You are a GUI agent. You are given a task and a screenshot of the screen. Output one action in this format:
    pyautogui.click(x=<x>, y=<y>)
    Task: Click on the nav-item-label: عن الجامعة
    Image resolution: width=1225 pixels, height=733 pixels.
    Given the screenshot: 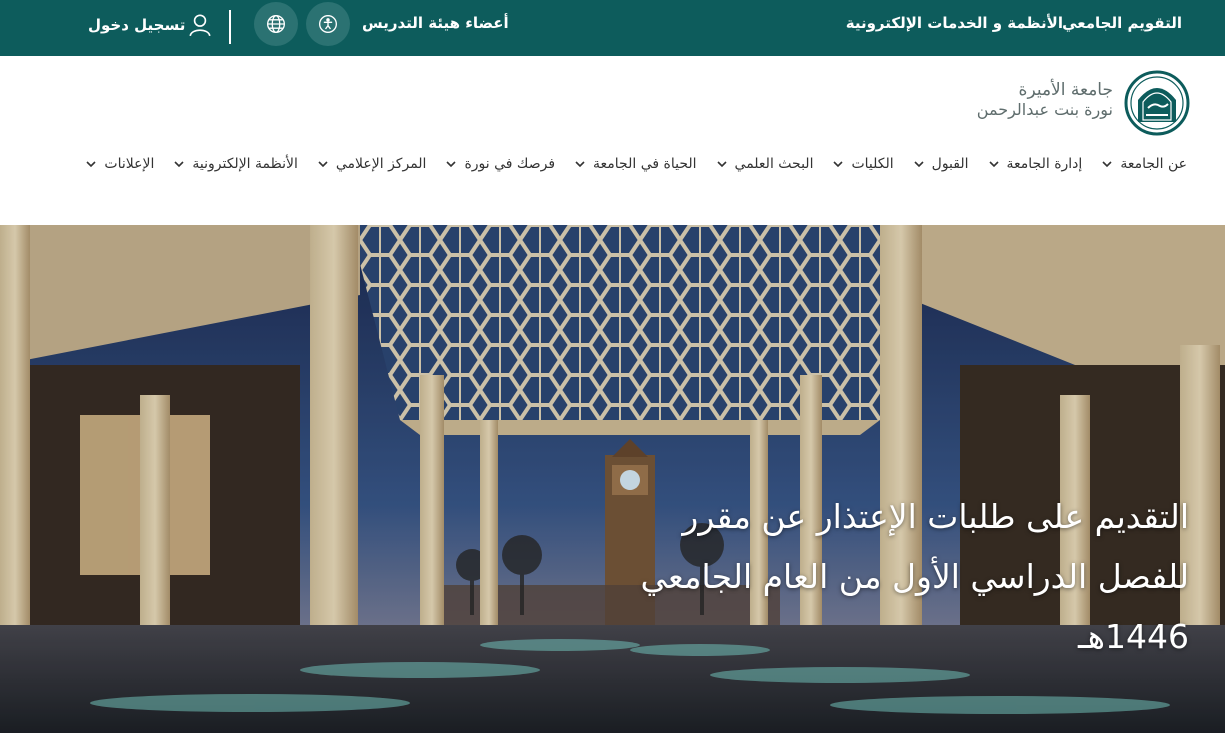 What is the action you would take?
    pyautogui.click(x=1153, y=164)
    